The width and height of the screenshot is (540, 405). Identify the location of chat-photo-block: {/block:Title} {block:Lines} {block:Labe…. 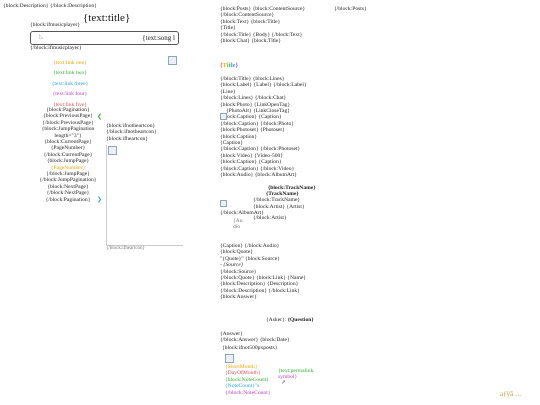
(263, 127).